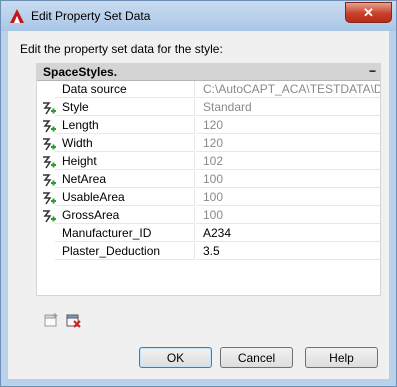  Describe the element at coordinates (125, 107) in the screenshot. I see `property-name: Style` at that location.